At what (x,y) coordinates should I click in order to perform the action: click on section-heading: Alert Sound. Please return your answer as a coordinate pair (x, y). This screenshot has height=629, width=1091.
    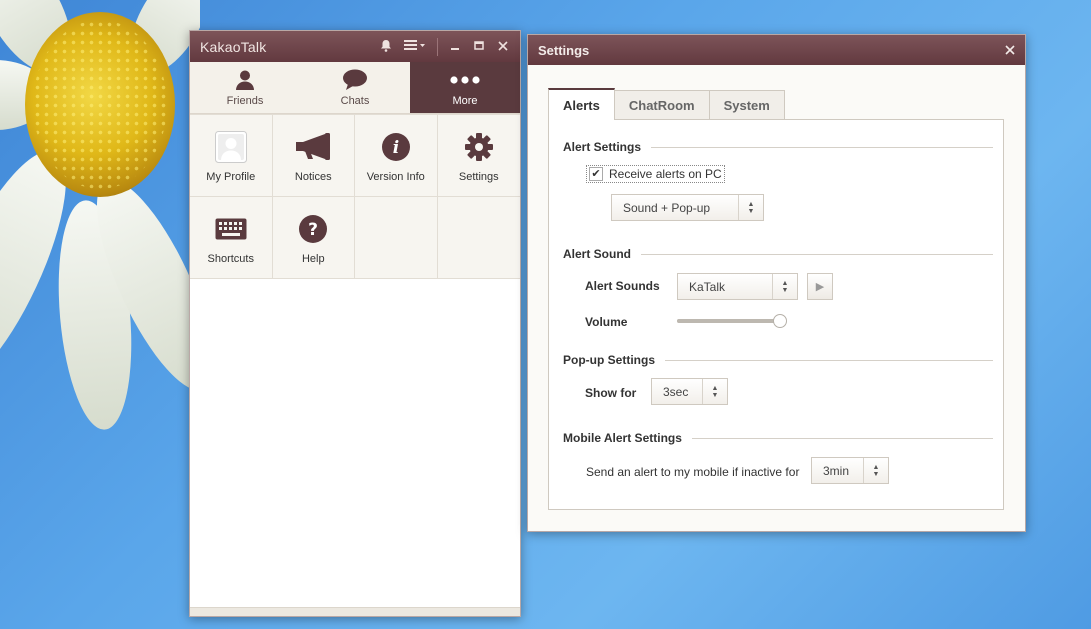
    Looking at the image, I should click on (597, 254).